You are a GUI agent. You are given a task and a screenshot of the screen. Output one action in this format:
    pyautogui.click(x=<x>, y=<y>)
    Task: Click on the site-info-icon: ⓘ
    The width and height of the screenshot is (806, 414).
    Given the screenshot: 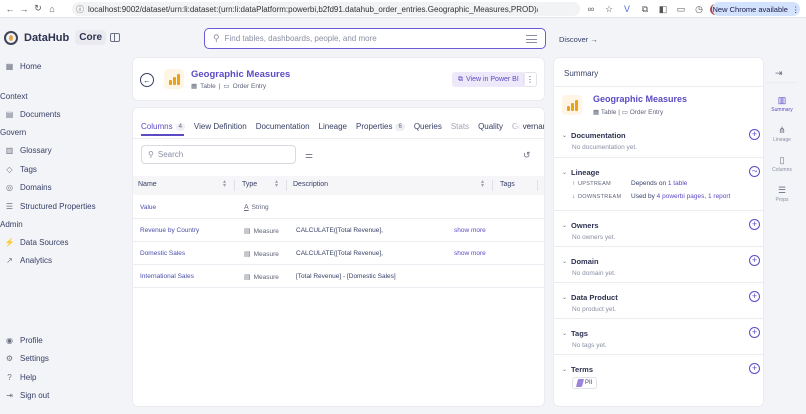 What is the action you would take?
    pyautogui.click(x=80, y=9)
    